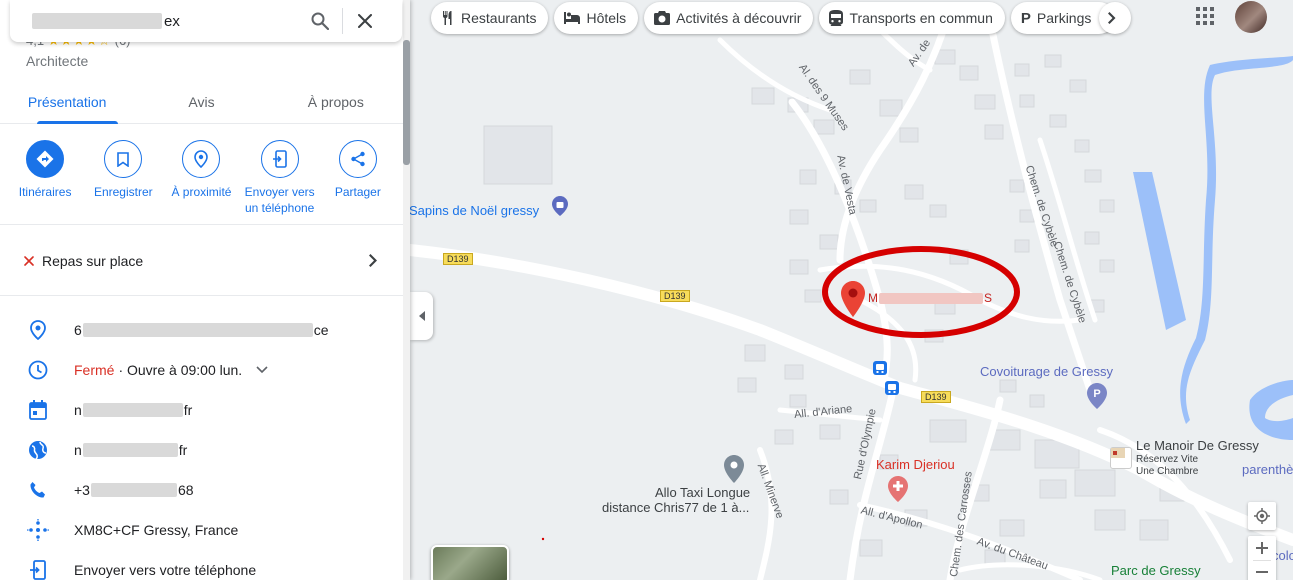  I want to click on search-box: ex, so click(206, 21).